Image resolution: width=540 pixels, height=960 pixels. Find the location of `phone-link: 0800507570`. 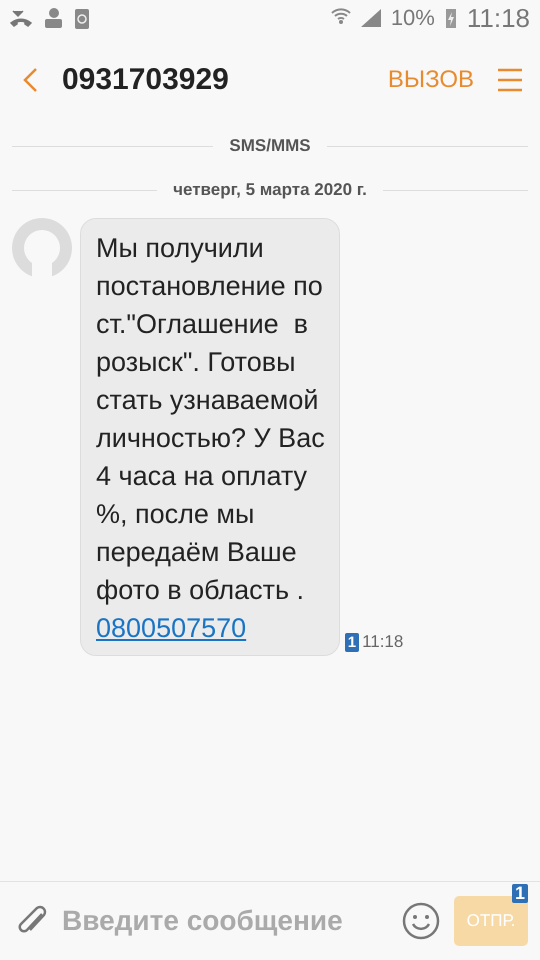

phone-link: 0800507570 is located at coordinates (171, 628).